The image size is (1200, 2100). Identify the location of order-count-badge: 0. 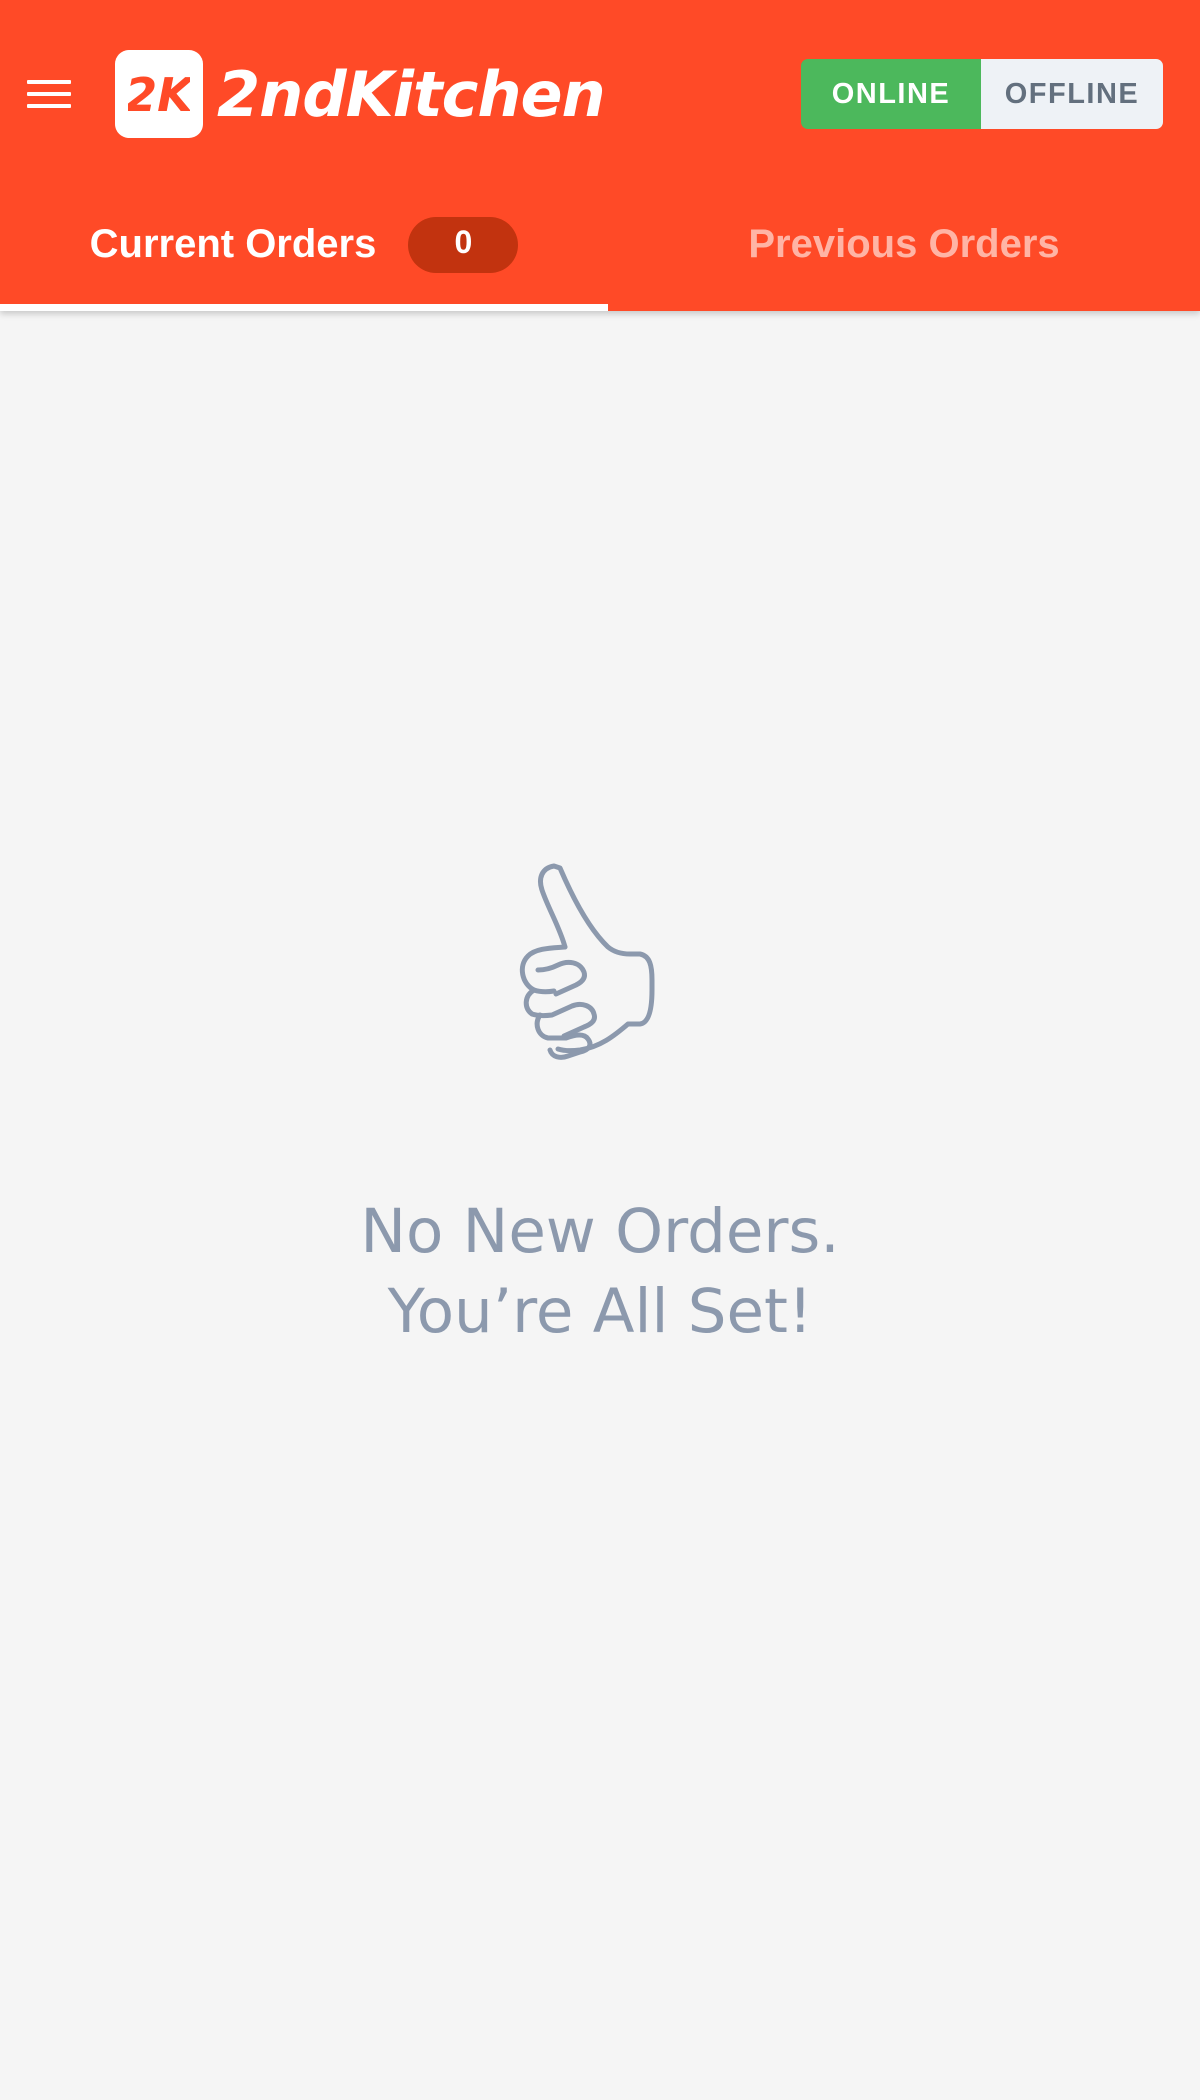
(463, 244).